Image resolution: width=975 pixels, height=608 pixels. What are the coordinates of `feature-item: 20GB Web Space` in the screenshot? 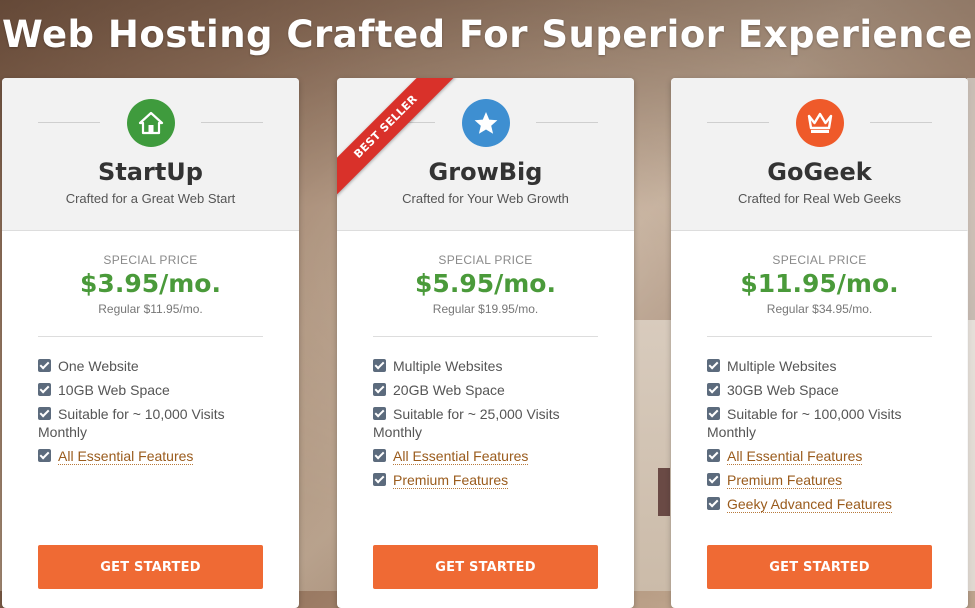 It's located at (486, 390).